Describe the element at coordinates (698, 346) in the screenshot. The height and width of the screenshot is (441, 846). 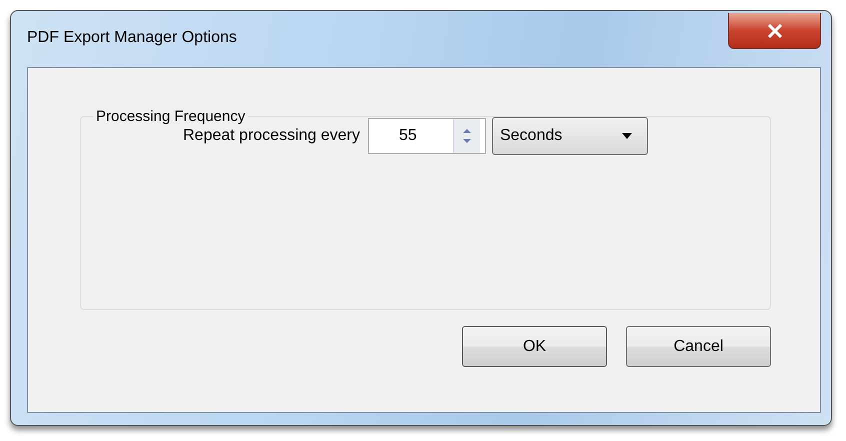
I see `dialog-button: Cancel` at that location.